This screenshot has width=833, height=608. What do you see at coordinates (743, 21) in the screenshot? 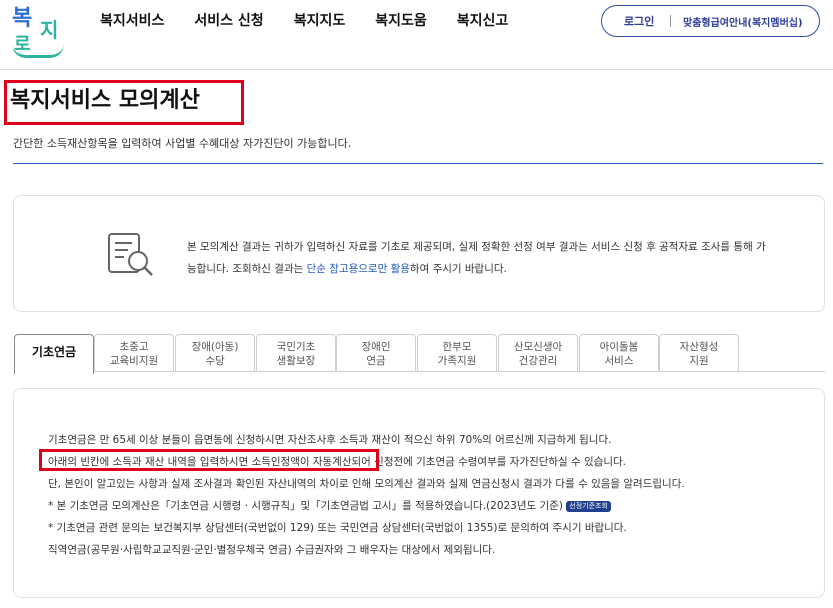
I see `membership-guide-link: 맞춤형급여안내(복지멤버십)` at bounding box center [743, 21].